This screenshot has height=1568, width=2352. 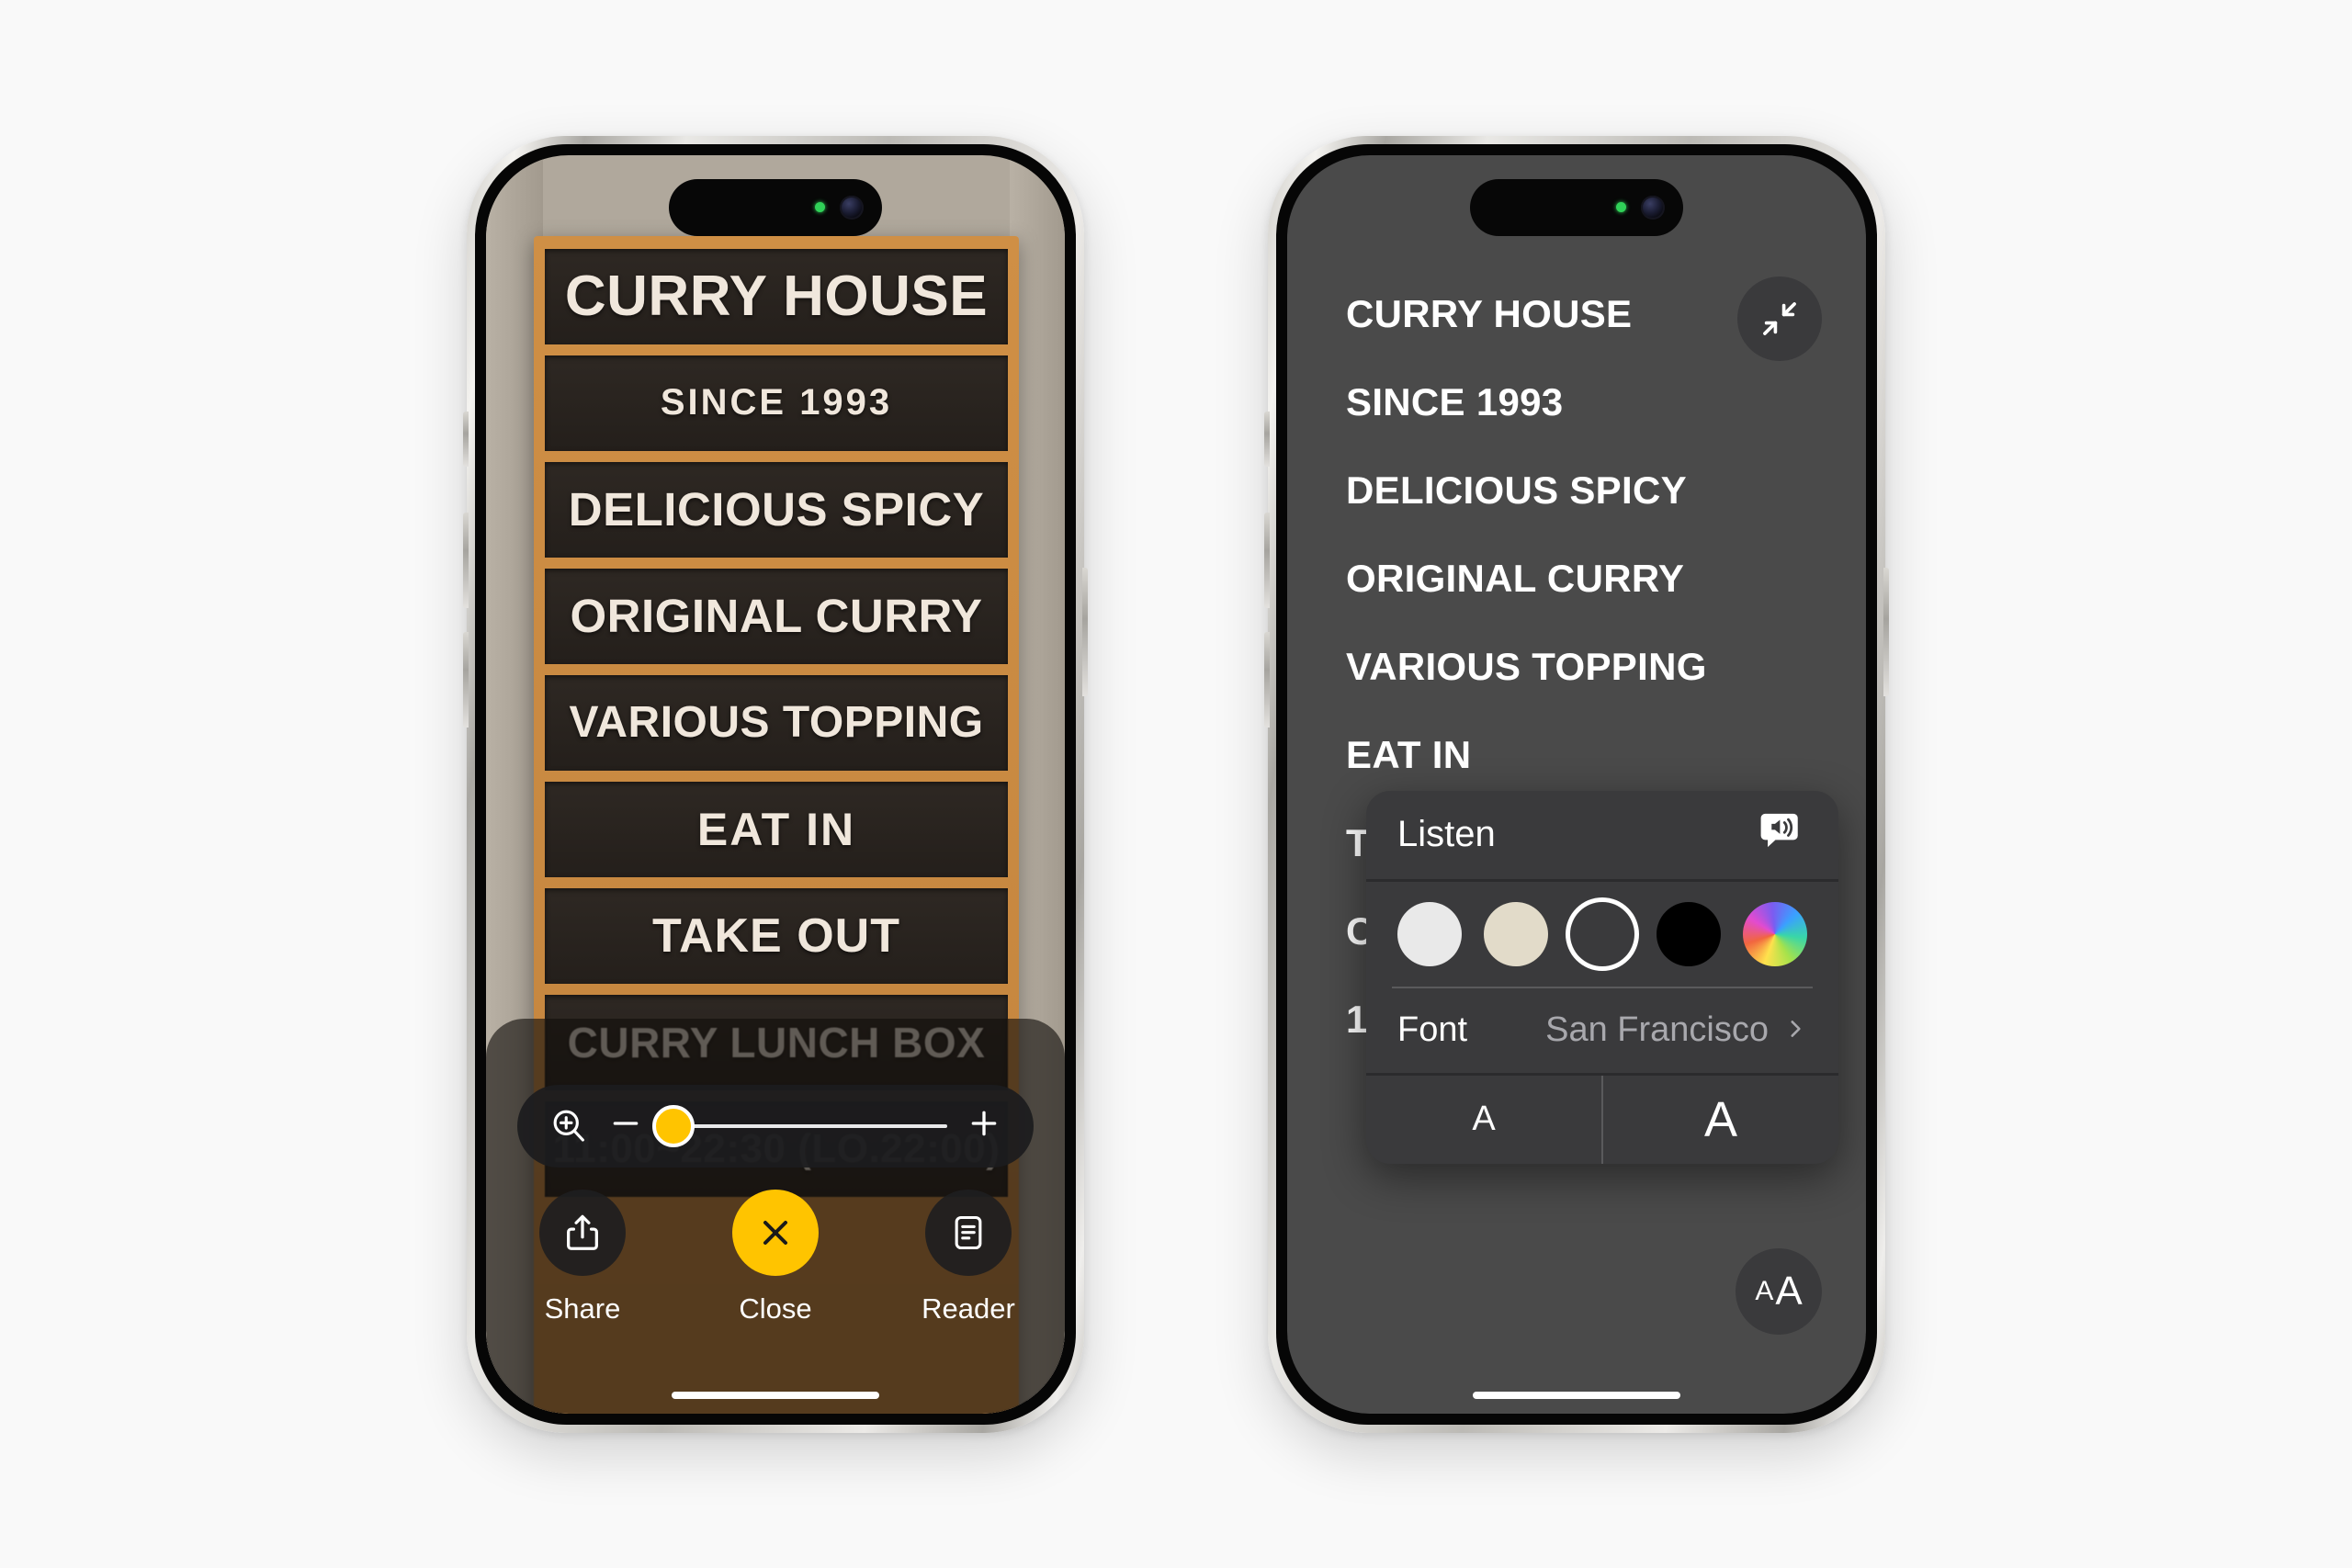 I want to click on theme-color-swatches, so click(x=1602, y=935).